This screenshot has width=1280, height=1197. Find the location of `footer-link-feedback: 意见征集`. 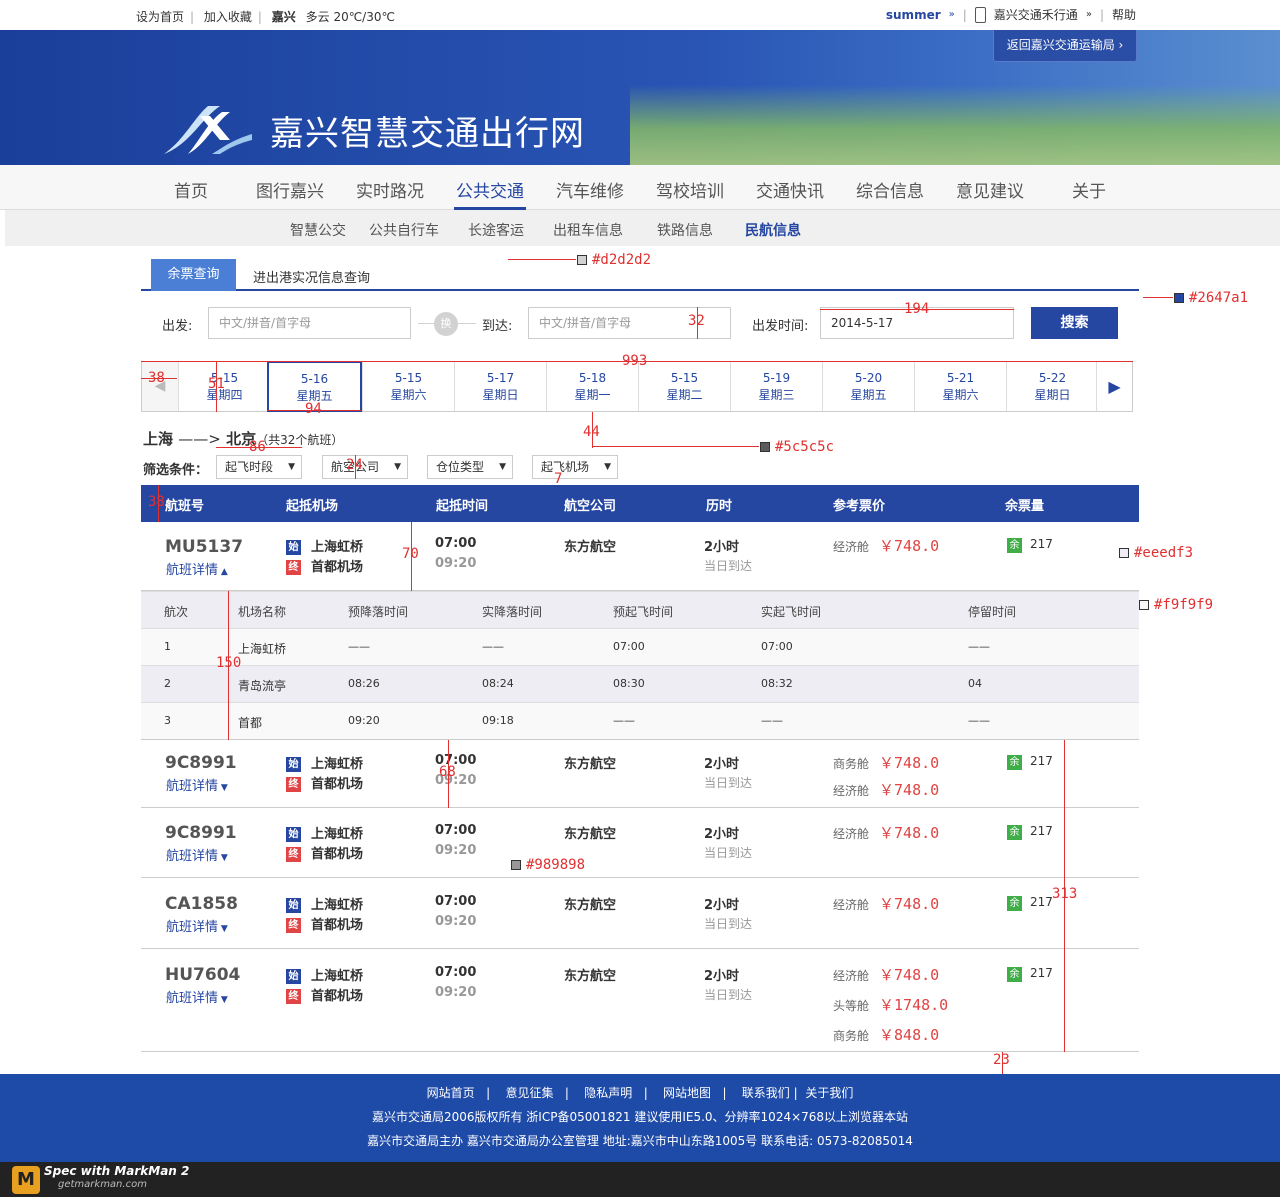

footer-link-feedback: 意见征集 is located at coordinates (529, 1093).